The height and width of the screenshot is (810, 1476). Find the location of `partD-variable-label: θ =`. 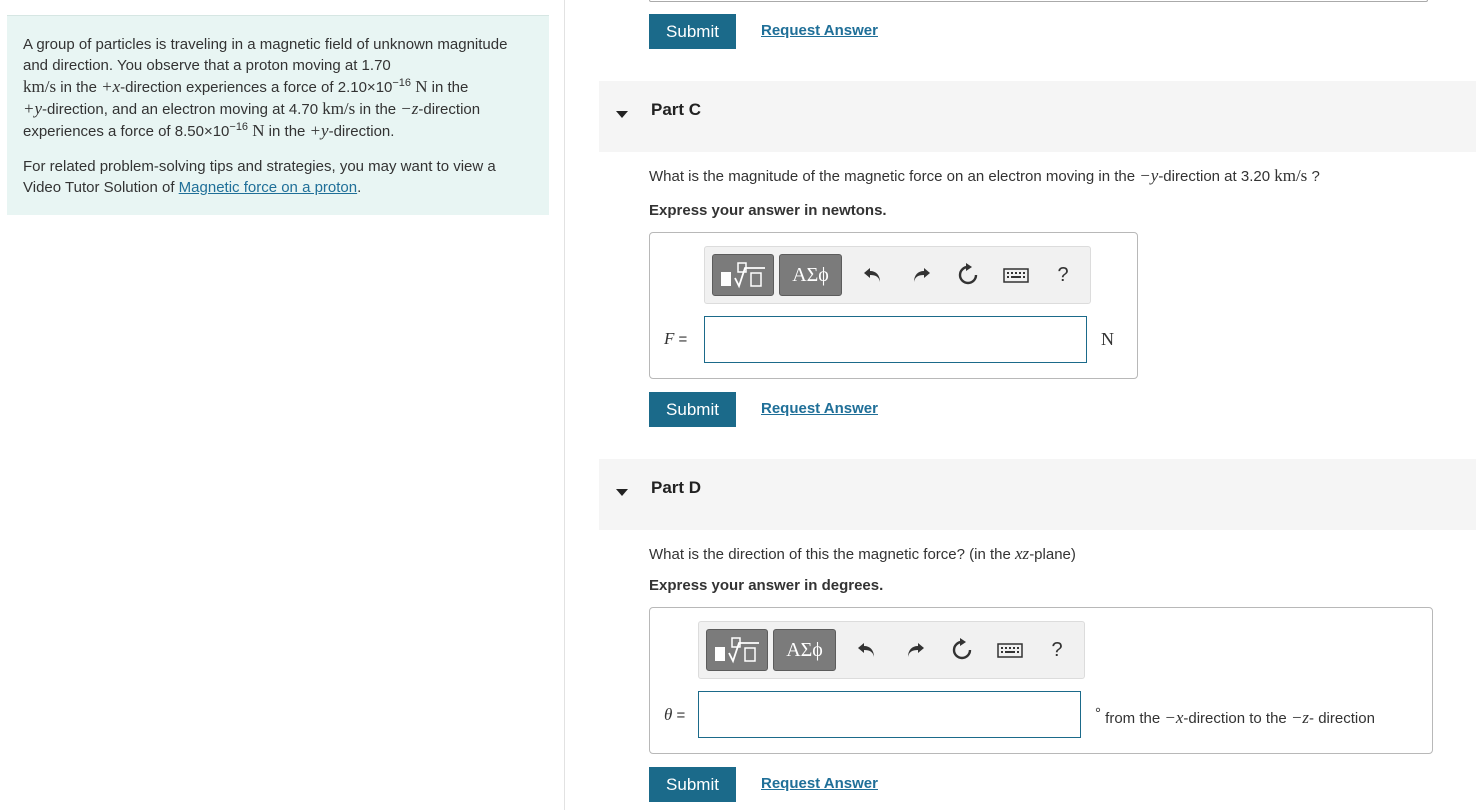

partD-variable-label: θ = is located at coordinates (675, 714).